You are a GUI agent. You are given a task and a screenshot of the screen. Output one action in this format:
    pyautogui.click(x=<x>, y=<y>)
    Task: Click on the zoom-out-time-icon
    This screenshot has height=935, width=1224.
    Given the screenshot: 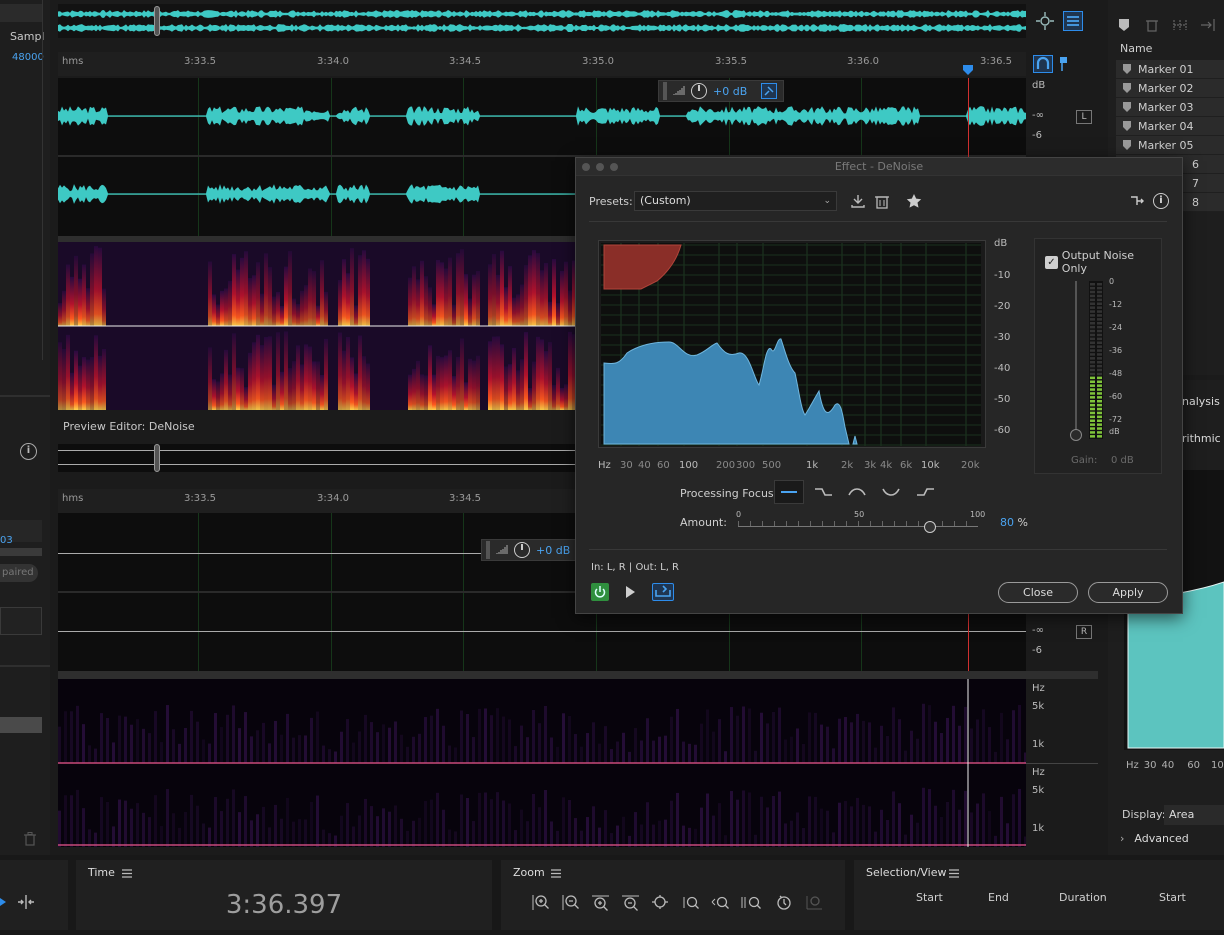 What is the action you would take?
    pyautogui.click(x=630, y=902)
    